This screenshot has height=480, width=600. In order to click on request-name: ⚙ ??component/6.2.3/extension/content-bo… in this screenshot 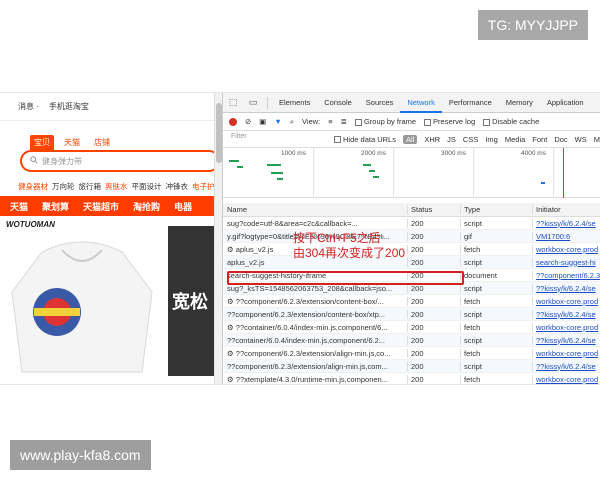, I will do `click(315, 301)`.